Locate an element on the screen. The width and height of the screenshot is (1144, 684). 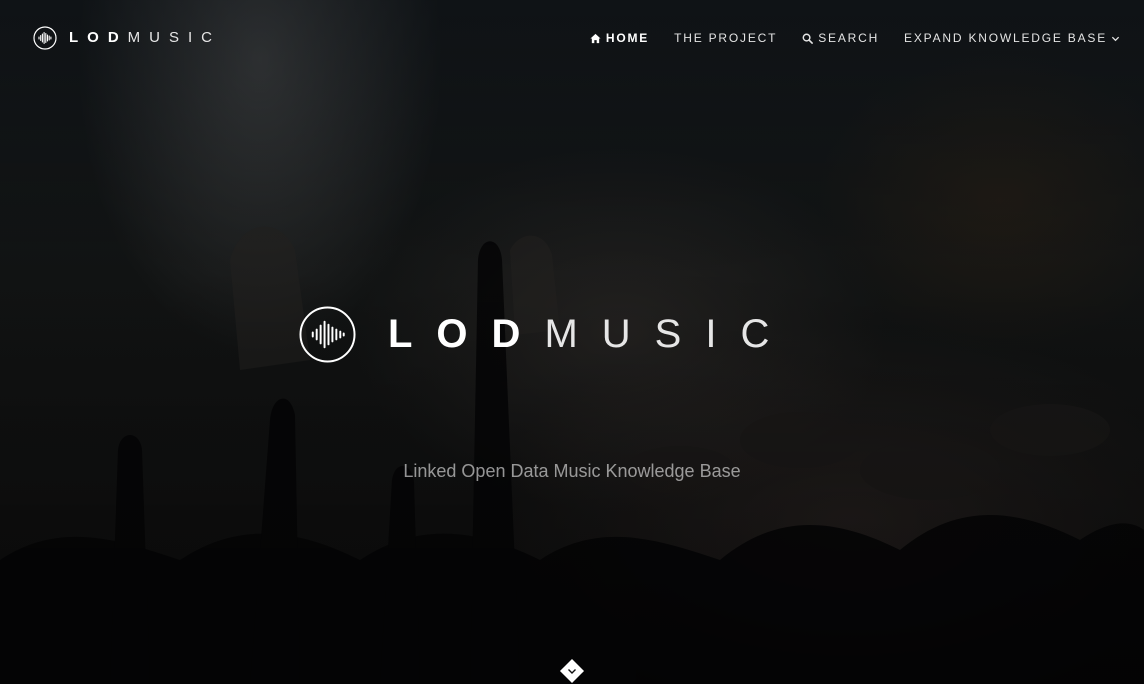
hero-logo: LODMUSIC is located at coordinates (546, 334).